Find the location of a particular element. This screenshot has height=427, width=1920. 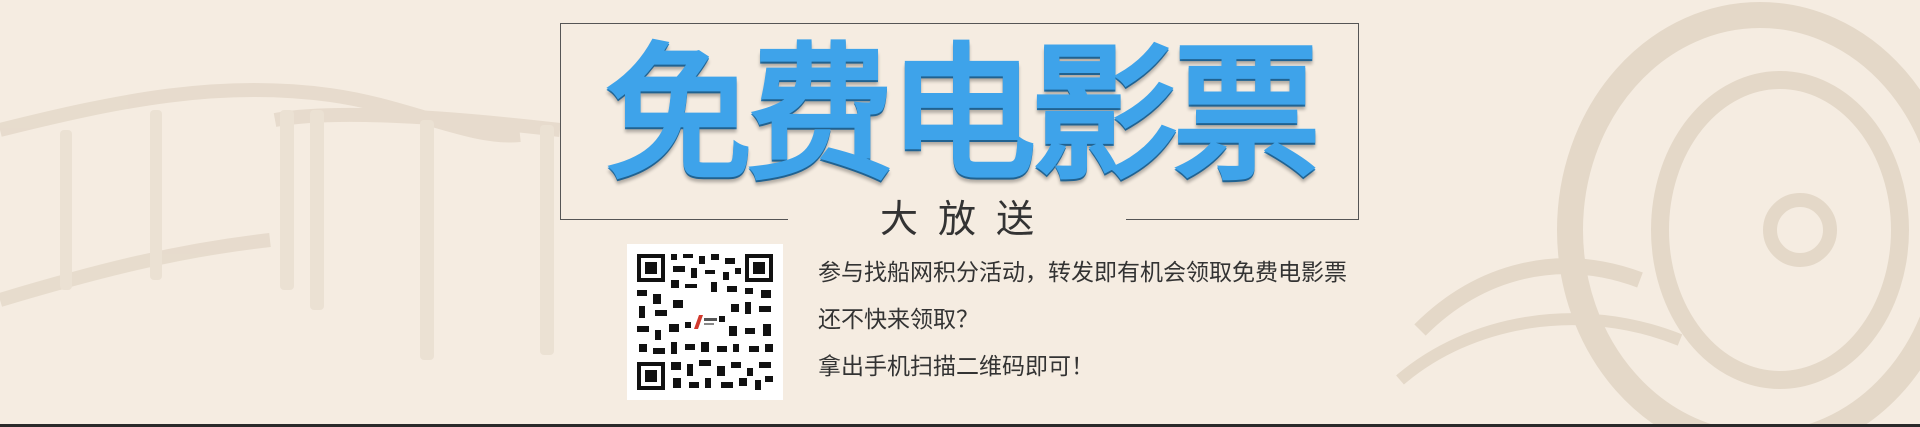

description-line-3: 拿出手机扫描二维码即可！ is located at coordinates (956, 367).